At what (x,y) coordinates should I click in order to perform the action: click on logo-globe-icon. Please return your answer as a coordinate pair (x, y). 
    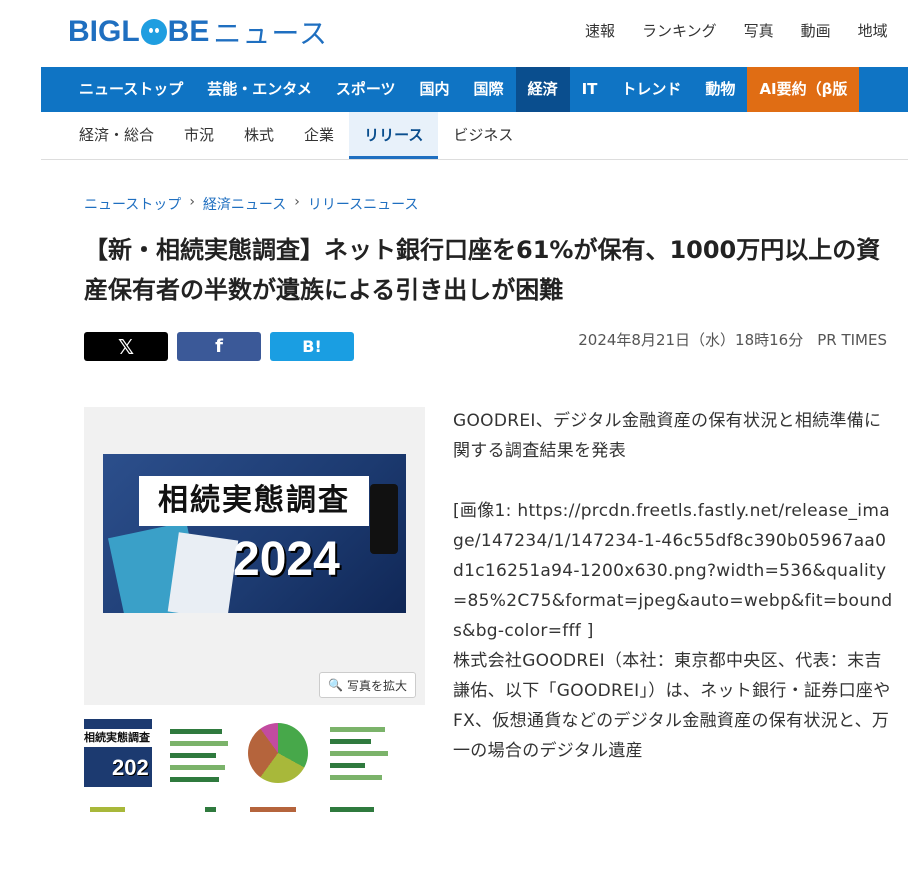
    Looking at the image, I should click on (153, 32).